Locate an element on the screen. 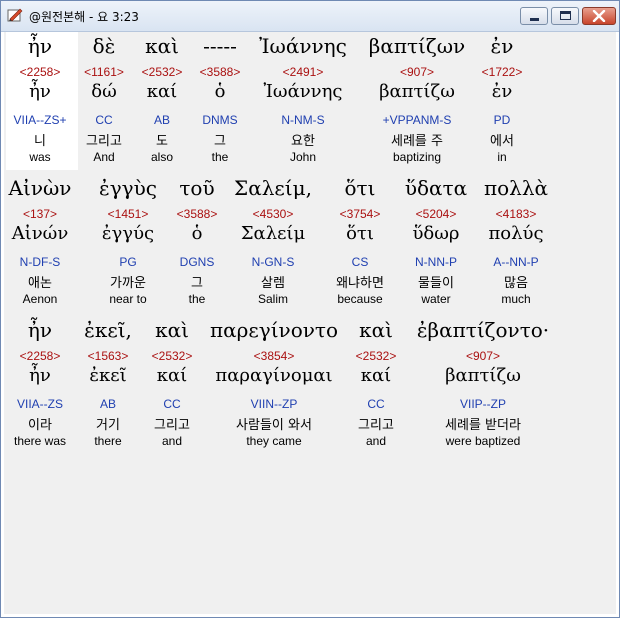  korean-gloss: 많음 is located at coordinates (516, 283).